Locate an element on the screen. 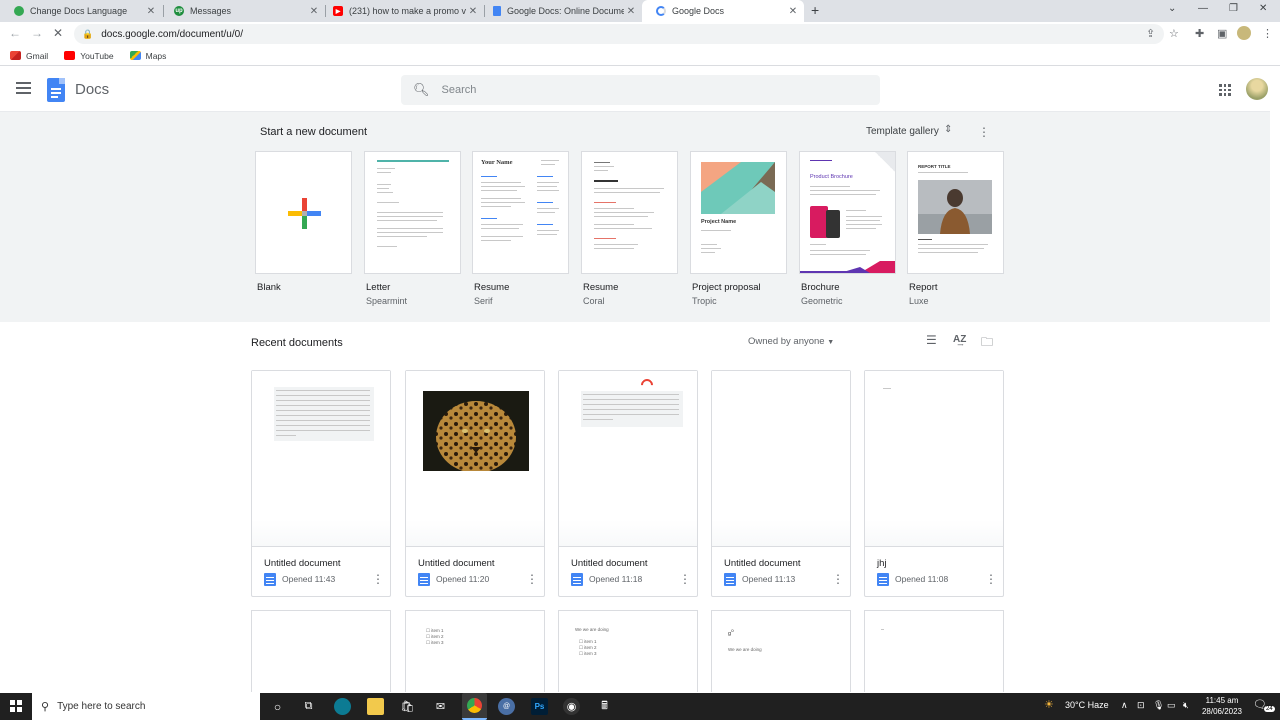  profile-avatar is located at coordinates (1244, 33).